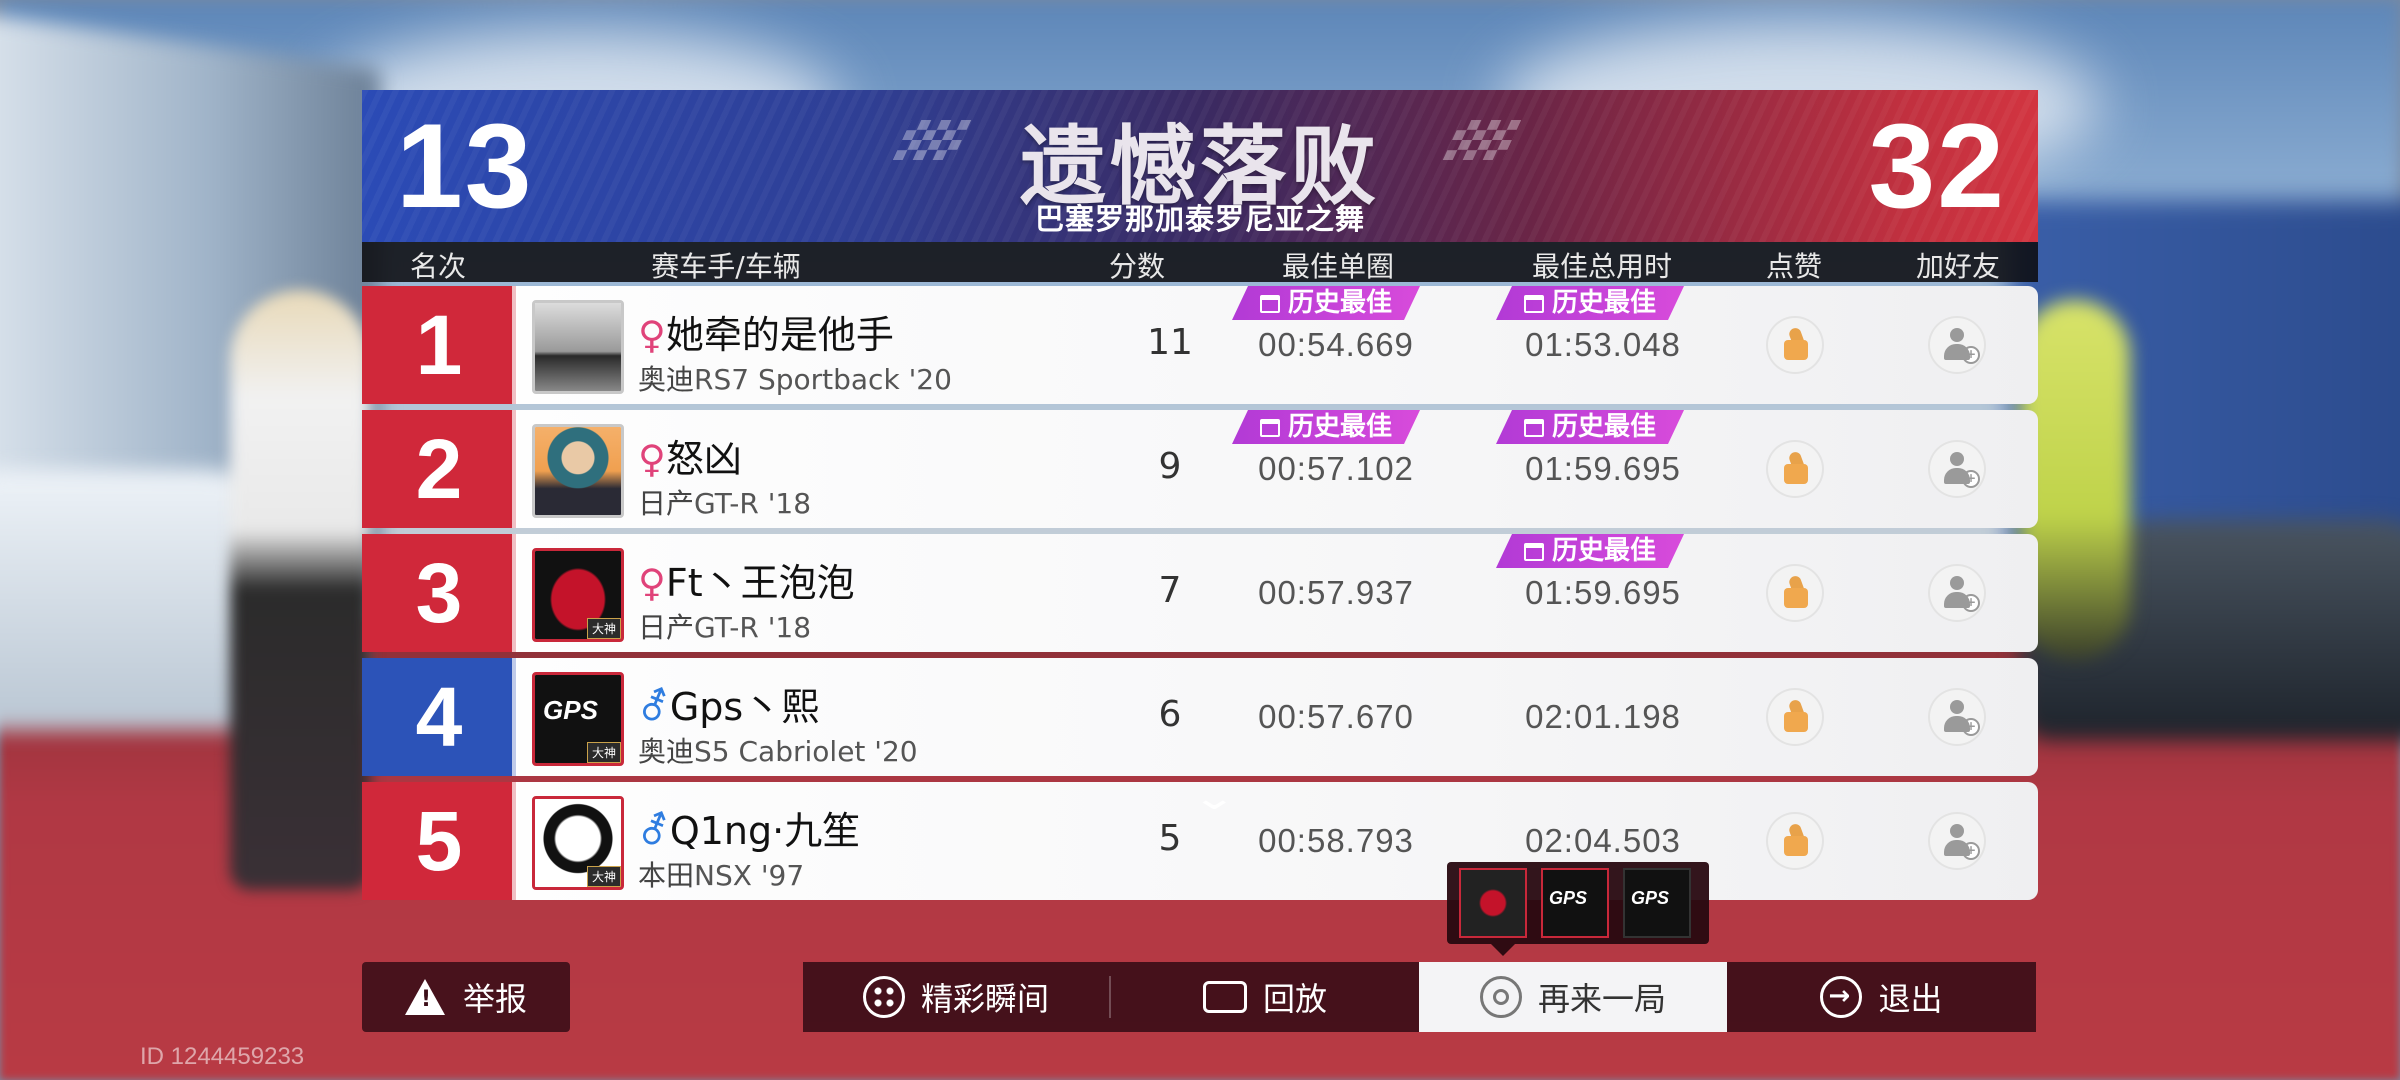 This screenshot has height=1080, width=2400. What do you see at coordinates (1958, 266) in the screenshot?
I see `col-add-friend: 加好友` at bounding box center [1958, 266].